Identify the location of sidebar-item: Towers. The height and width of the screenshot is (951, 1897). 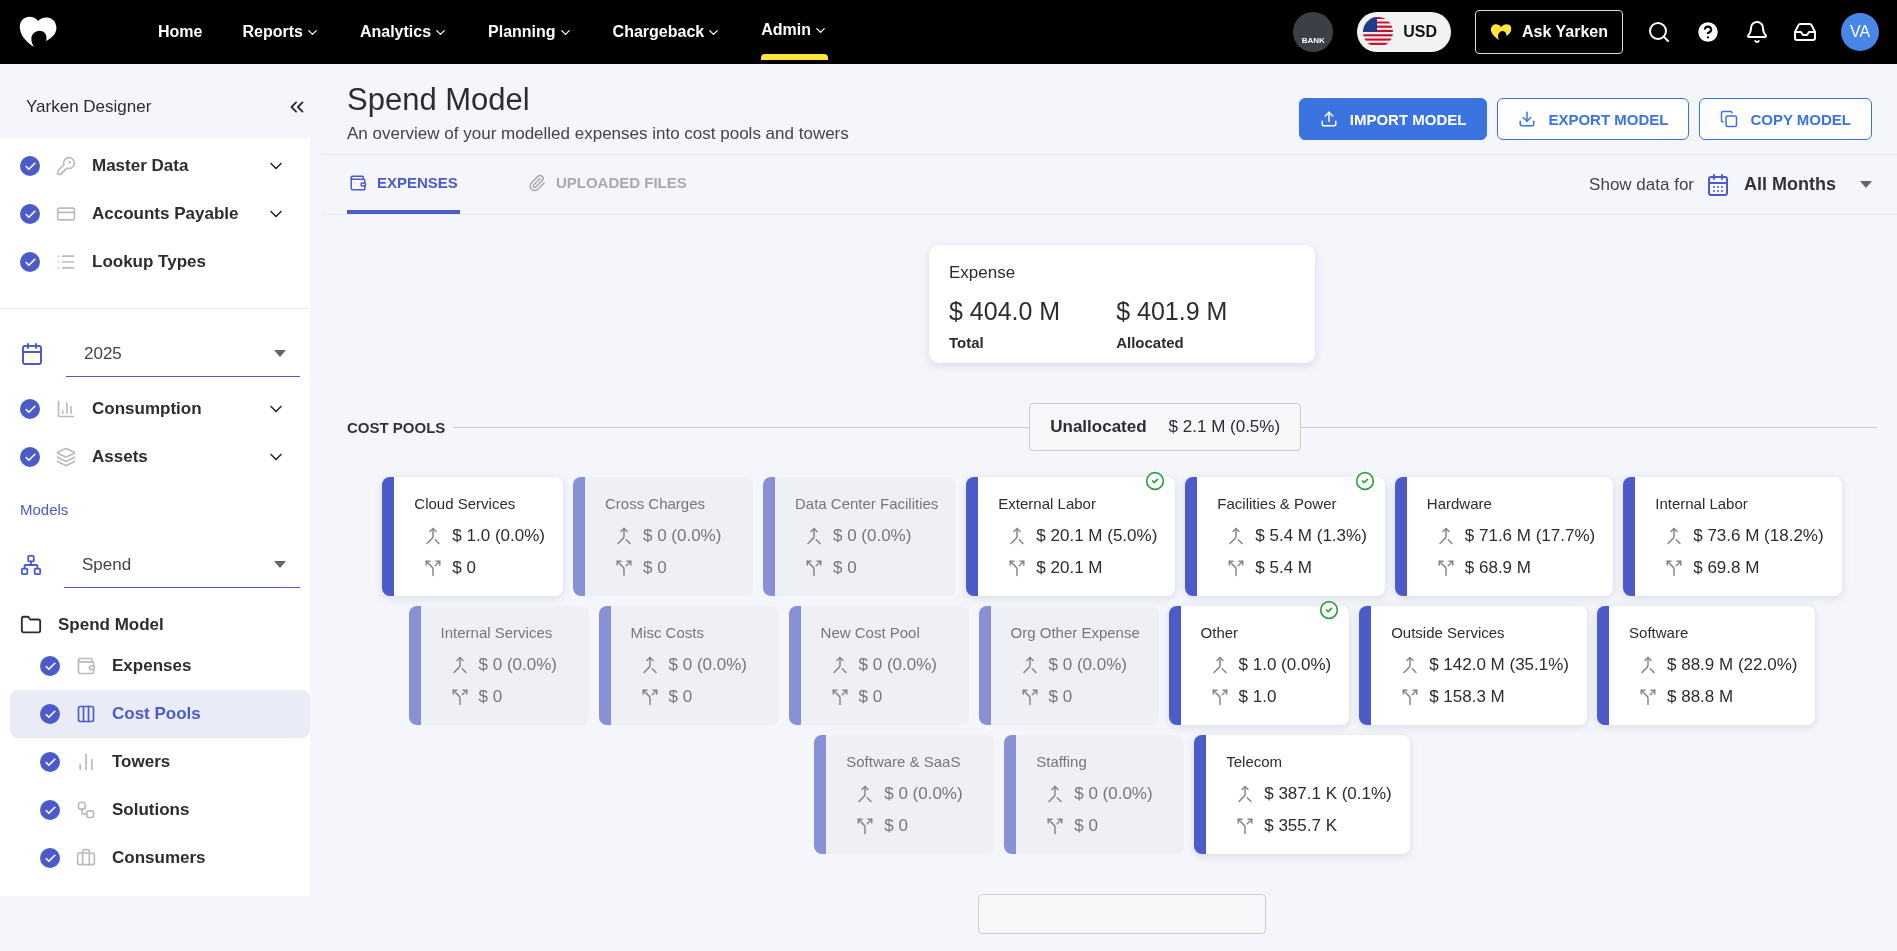
(155, 762).